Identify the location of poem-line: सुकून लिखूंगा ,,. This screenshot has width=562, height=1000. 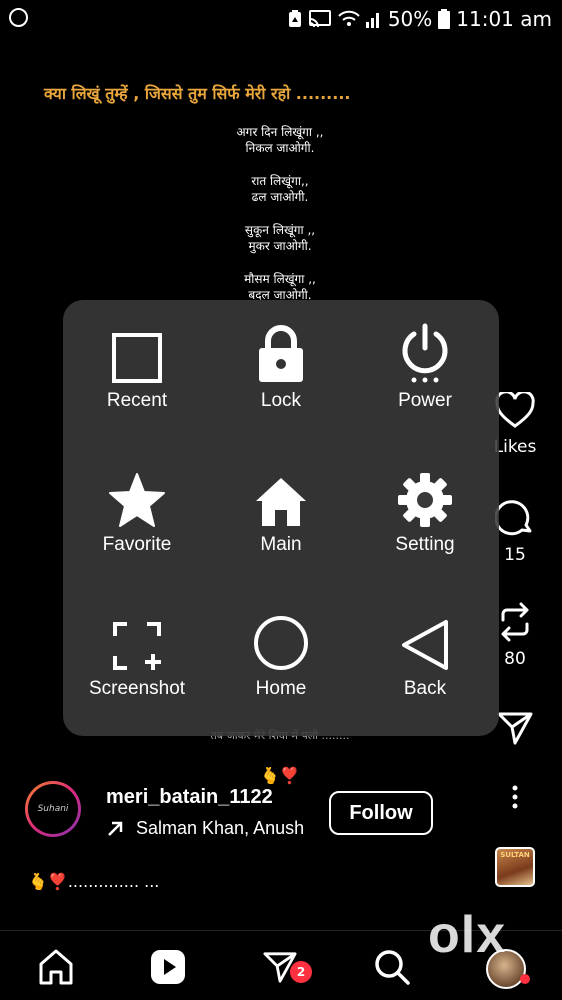
(280, 230).